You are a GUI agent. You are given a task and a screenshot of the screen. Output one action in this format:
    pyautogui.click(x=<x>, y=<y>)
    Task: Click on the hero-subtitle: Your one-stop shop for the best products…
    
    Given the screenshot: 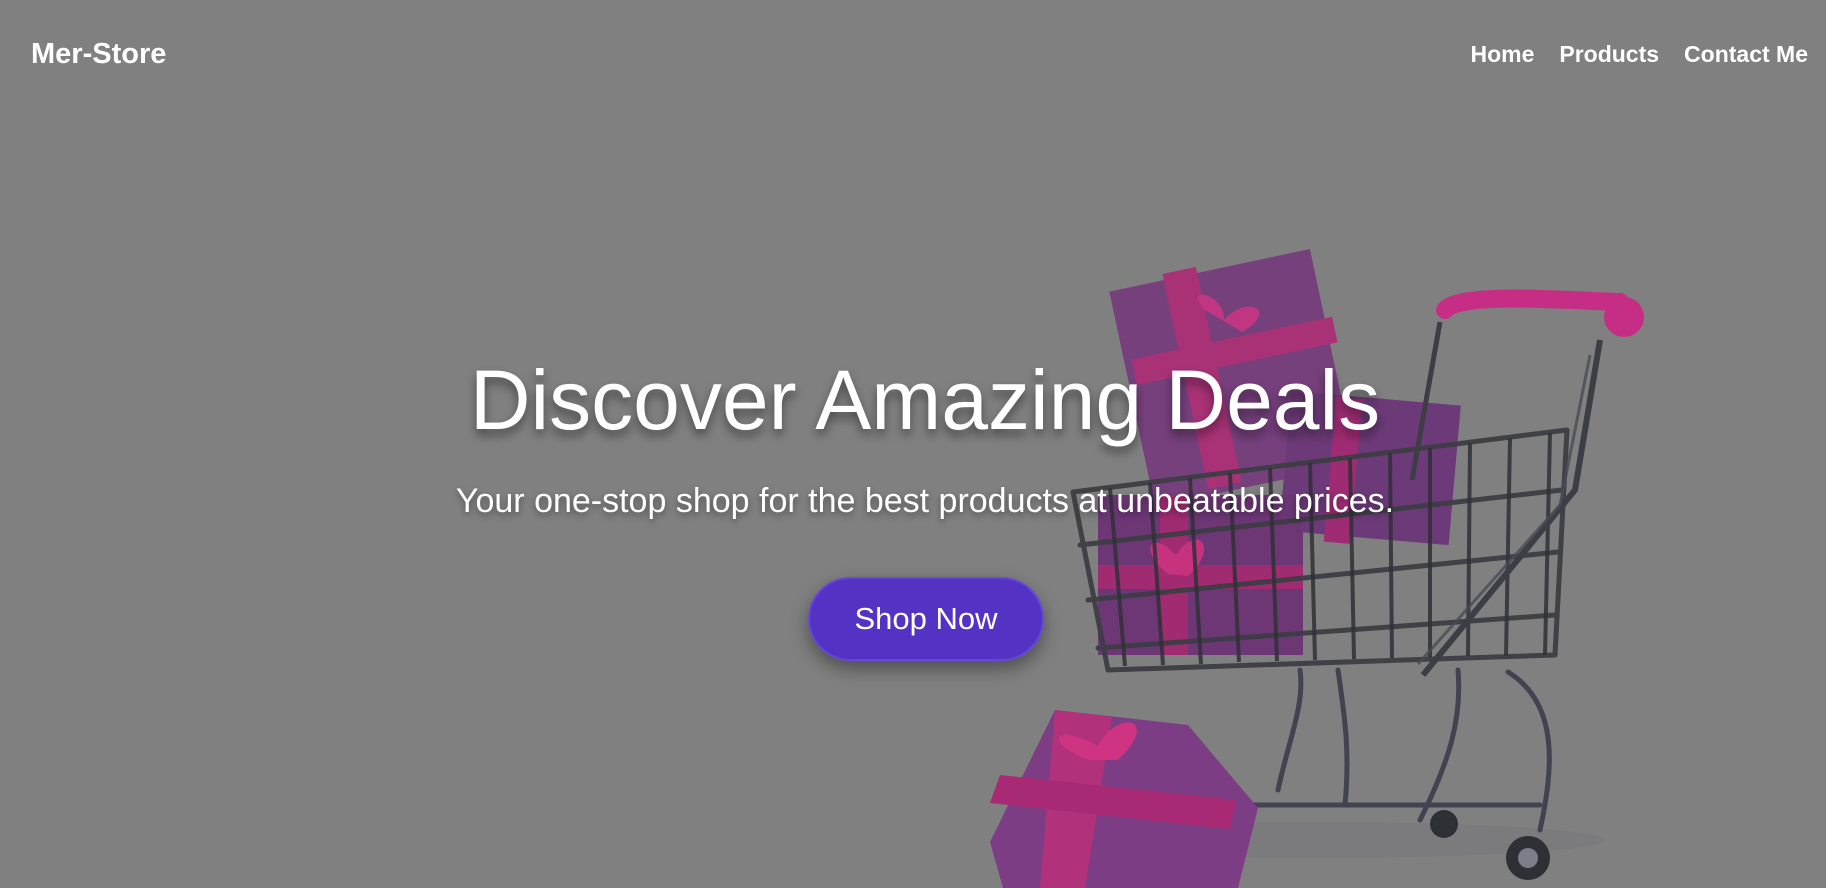 What is the action you would take?
    pyautogui.click(x=925, y=501)
    